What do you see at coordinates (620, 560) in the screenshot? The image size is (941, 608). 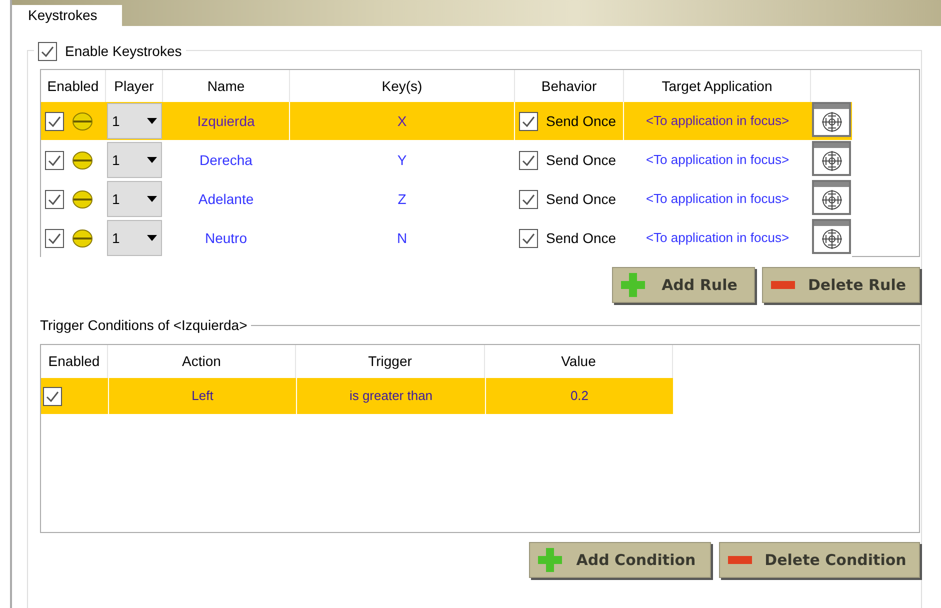 I see `add-button: Add Condition` at bounding box center [620, 560].